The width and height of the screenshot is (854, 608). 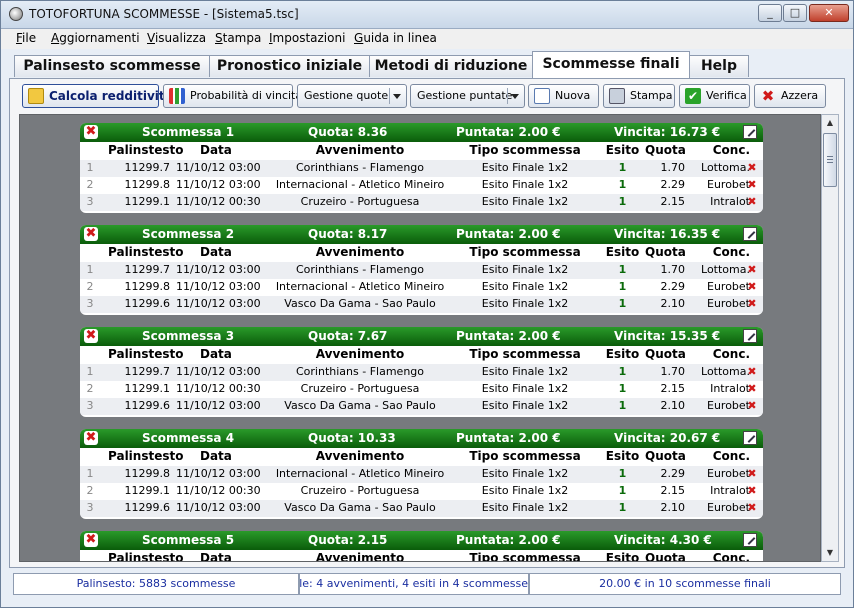 What do you see at coordinates (451, 66) in the screenshot?
I see `tab-metodi: Metodi di riduzione` at bounding box center [451, 66].